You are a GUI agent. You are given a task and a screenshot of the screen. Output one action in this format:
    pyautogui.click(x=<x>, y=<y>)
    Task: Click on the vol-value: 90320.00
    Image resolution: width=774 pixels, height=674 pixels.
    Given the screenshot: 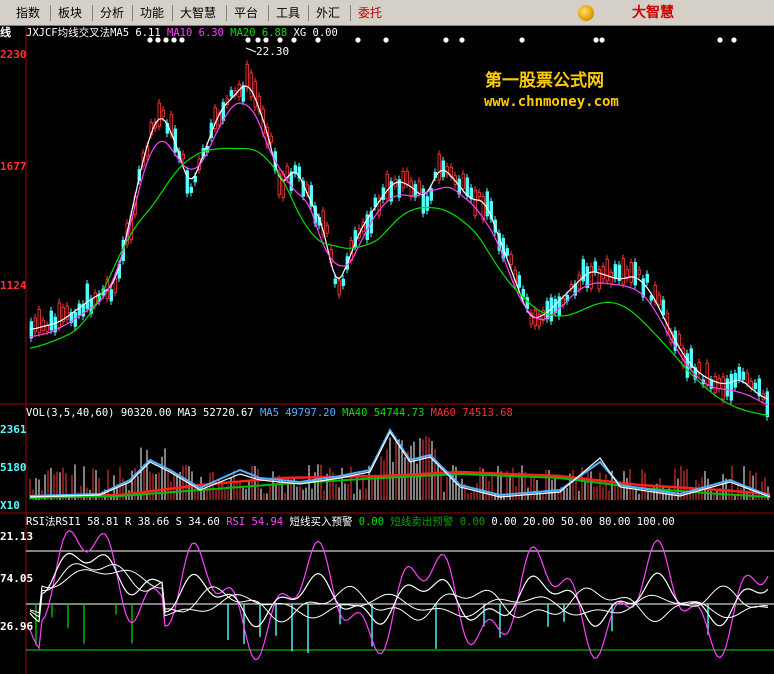 What is the action you would take?
    pyautogui.click(x=146, y=413)
    